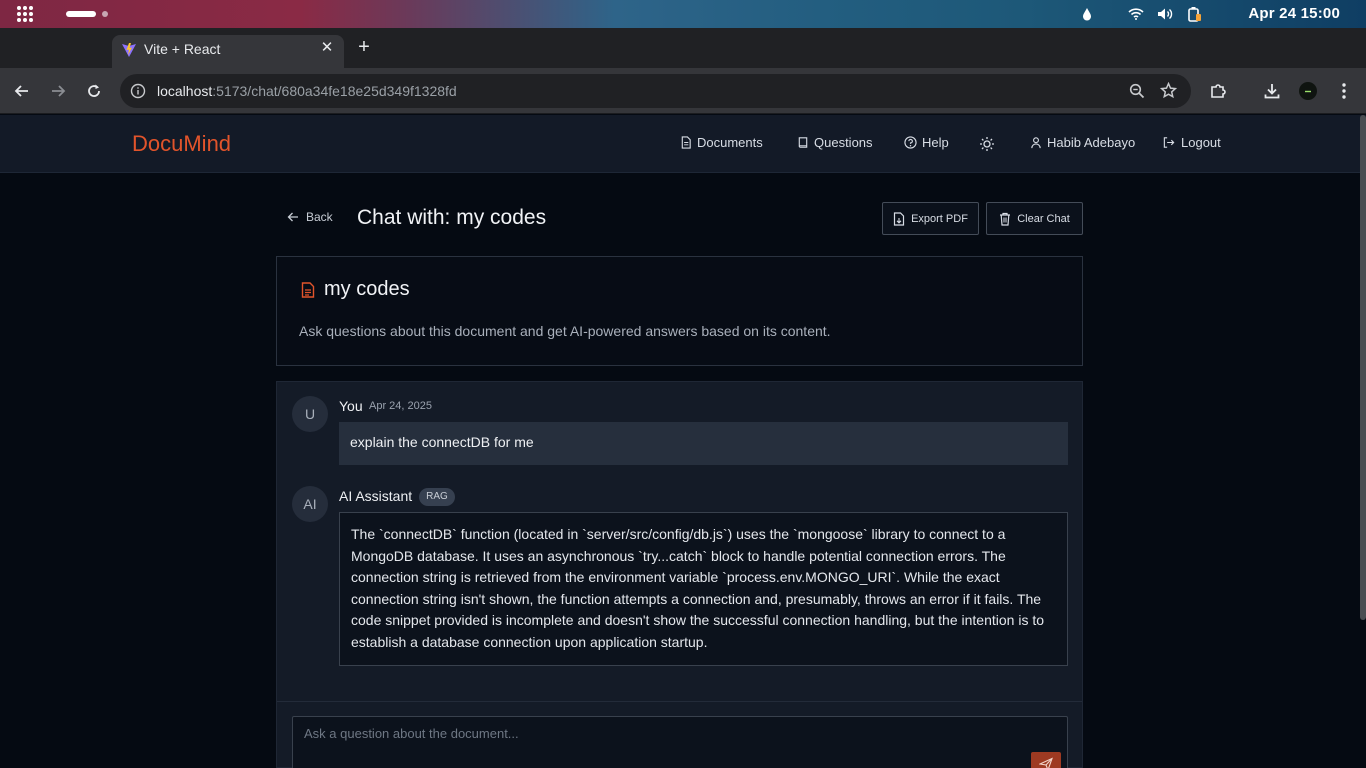 The height and width of the screenshot is (768, 1366). Describe the element at coordinates (703, 443) in the screenshot. I see `user-message-bubble: explain the connectDB for me` at that location.